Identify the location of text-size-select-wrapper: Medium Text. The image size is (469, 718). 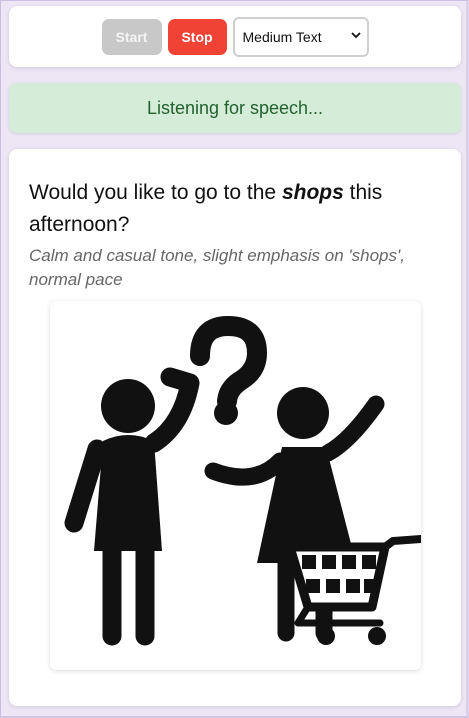
(300, 36).